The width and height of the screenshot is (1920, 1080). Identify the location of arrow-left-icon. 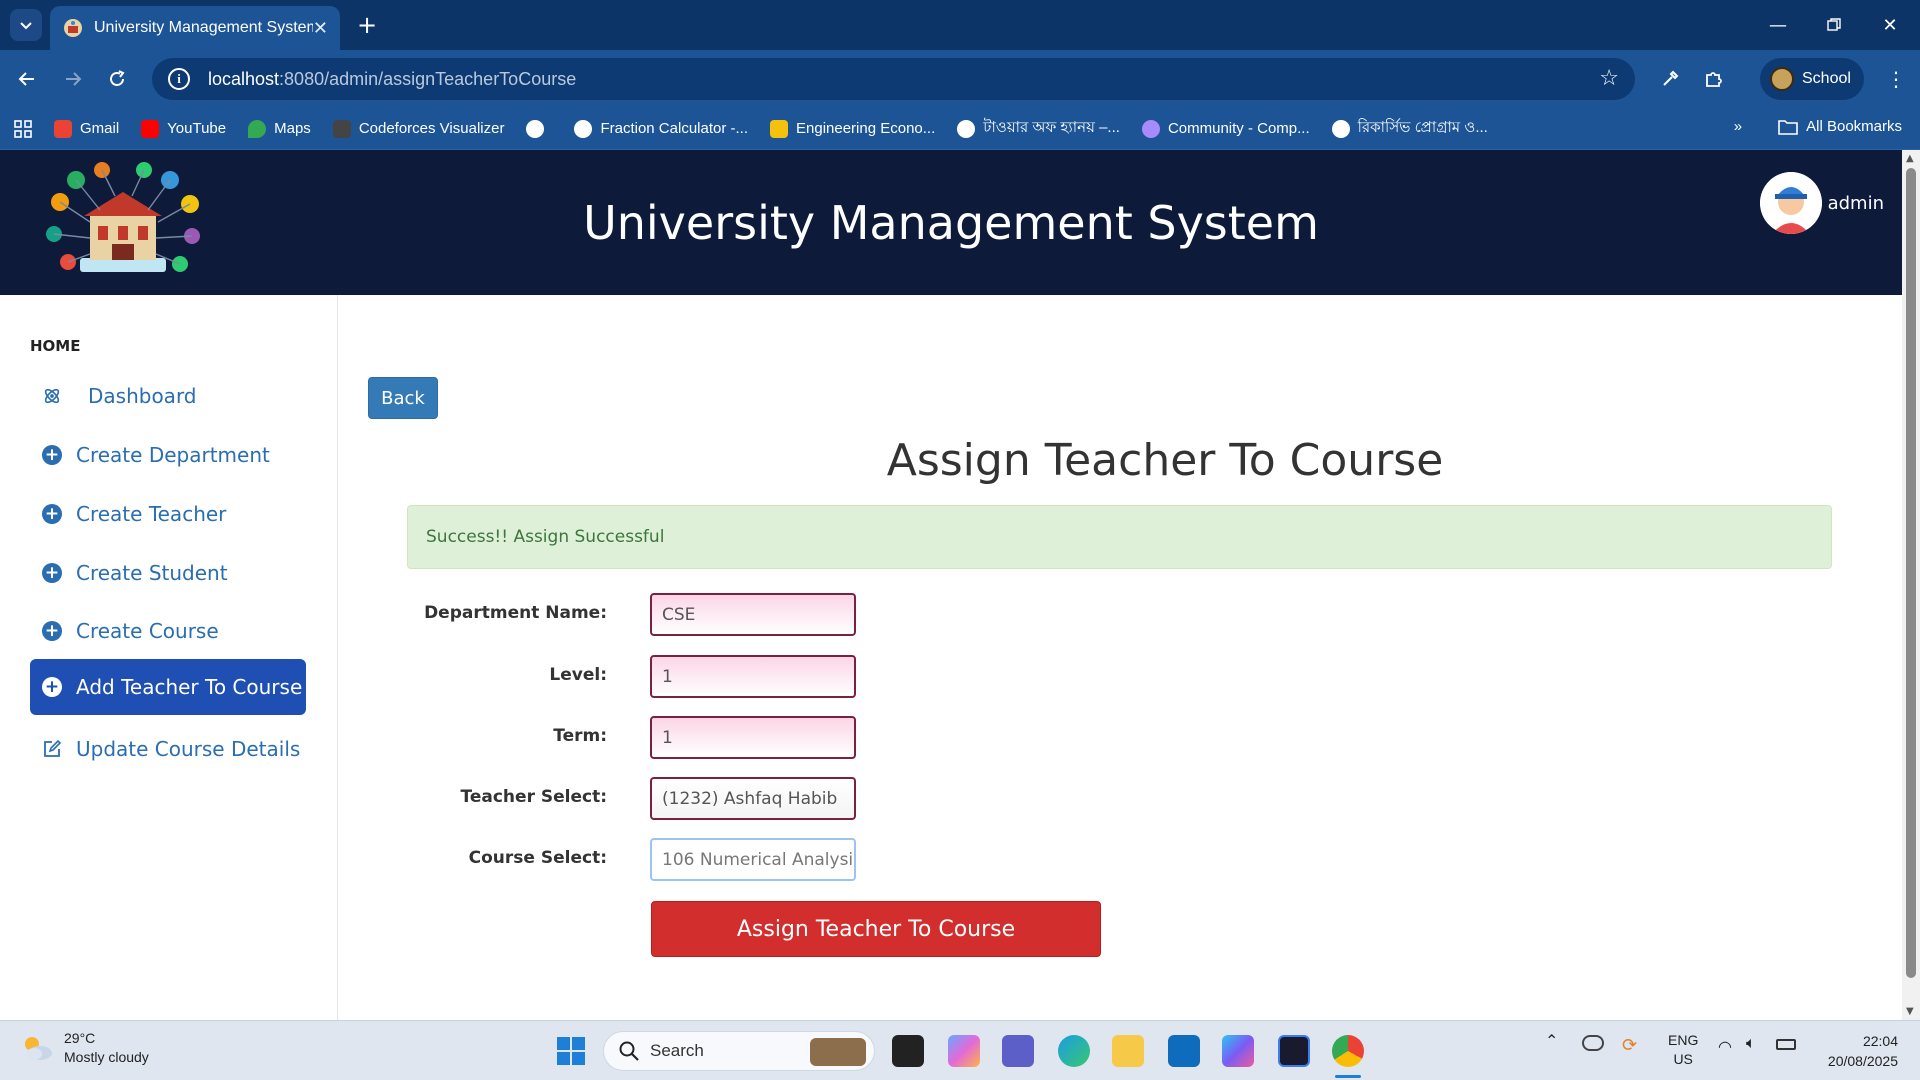
(26, 79).